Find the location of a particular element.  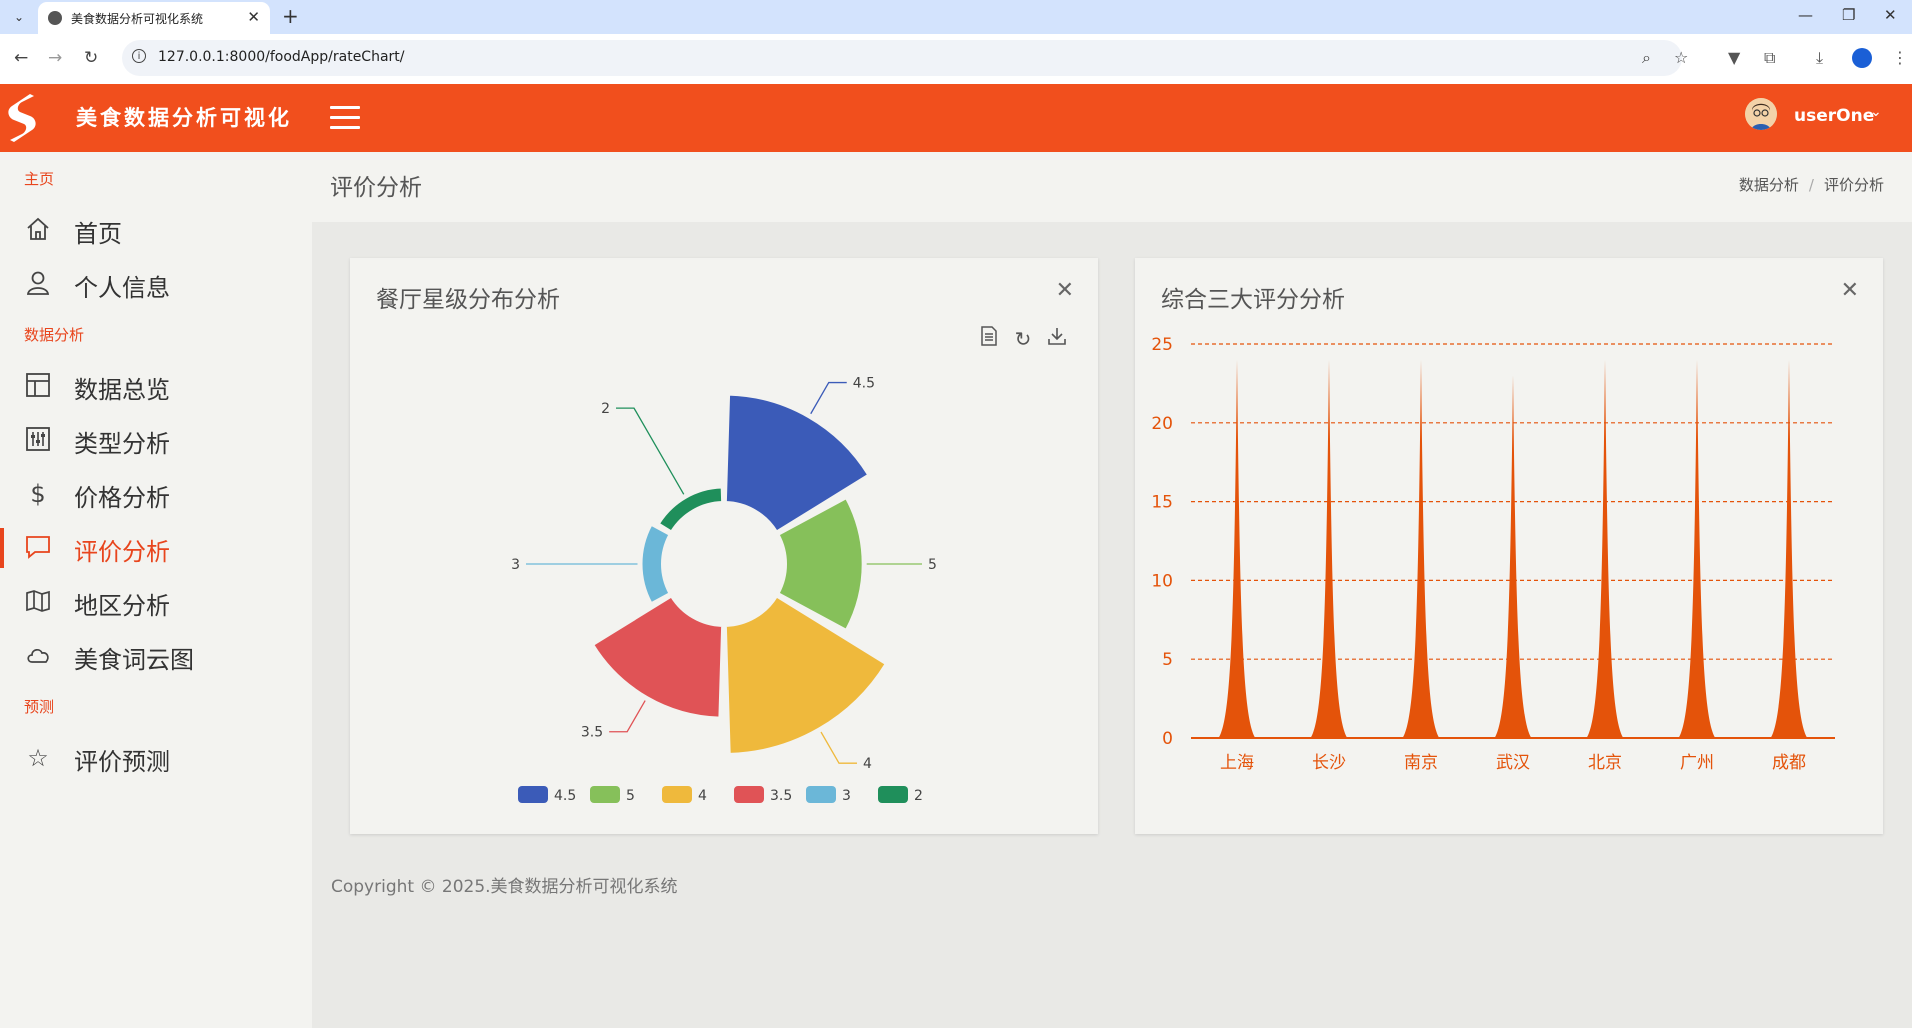

sidebar-item-label: 个人信息 is located at coordinates (122, 288).